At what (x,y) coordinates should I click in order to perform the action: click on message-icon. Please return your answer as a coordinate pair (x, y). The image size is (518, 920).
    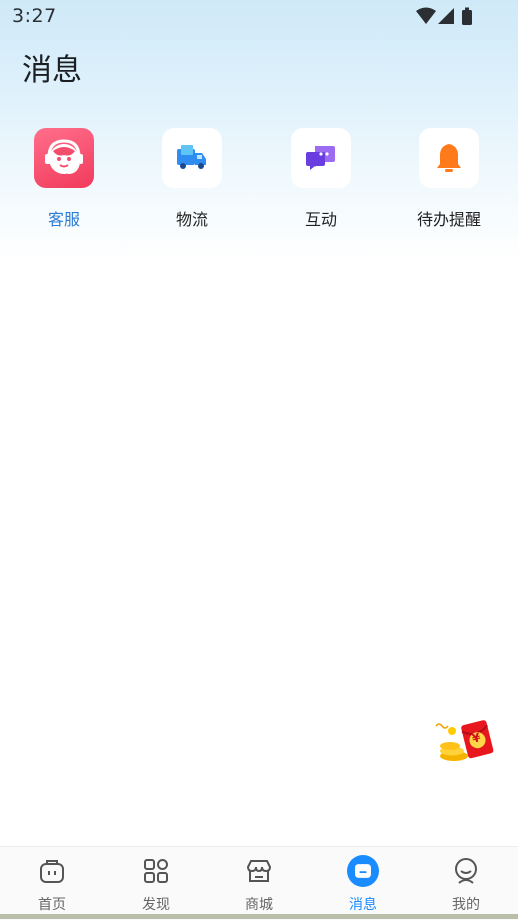
    Looking at the image, I should click on (363, 871).